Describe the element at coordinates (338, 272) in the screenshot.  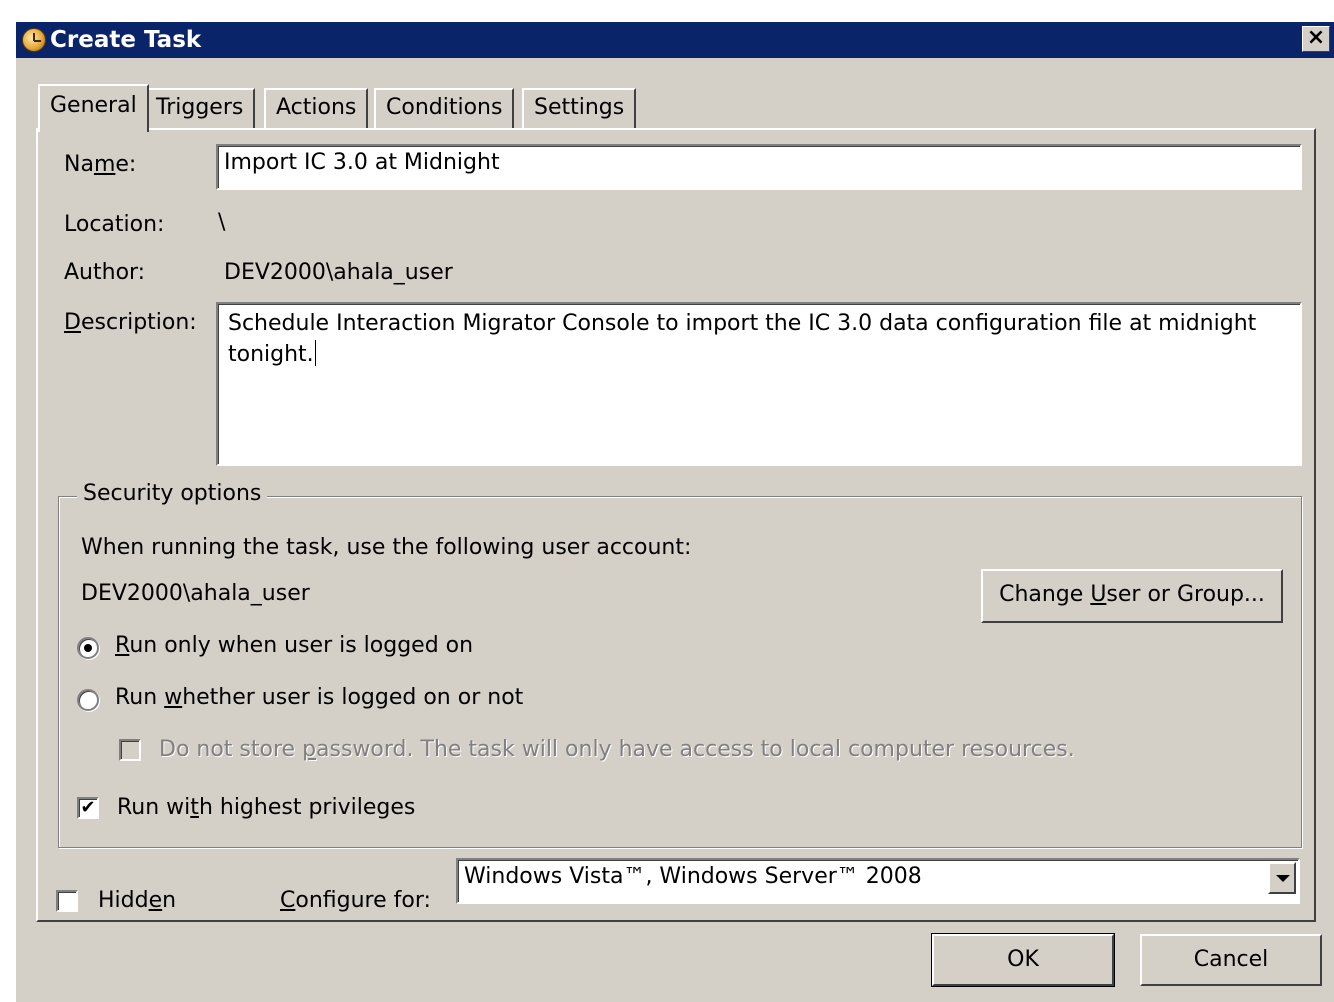
I see `author-value: DEV2000\ahala_user` at that location.